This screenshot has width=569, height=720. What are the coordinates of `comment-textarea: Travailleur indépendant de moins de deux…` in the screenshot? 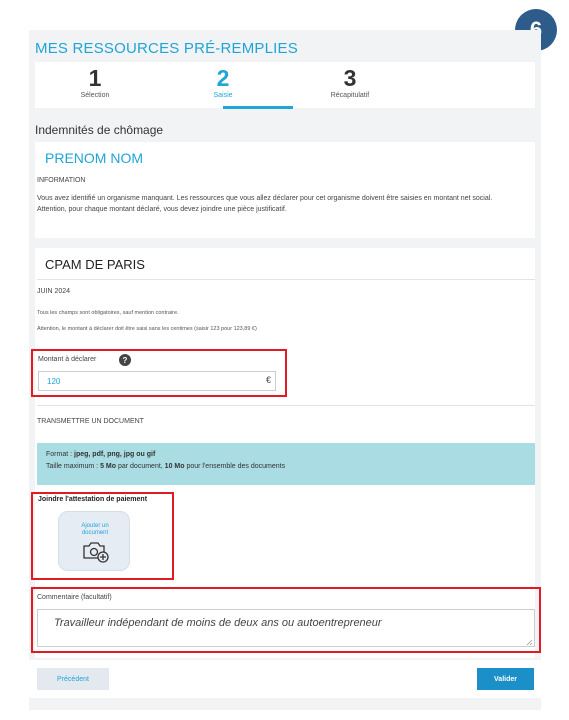 It's located at (286, 628).